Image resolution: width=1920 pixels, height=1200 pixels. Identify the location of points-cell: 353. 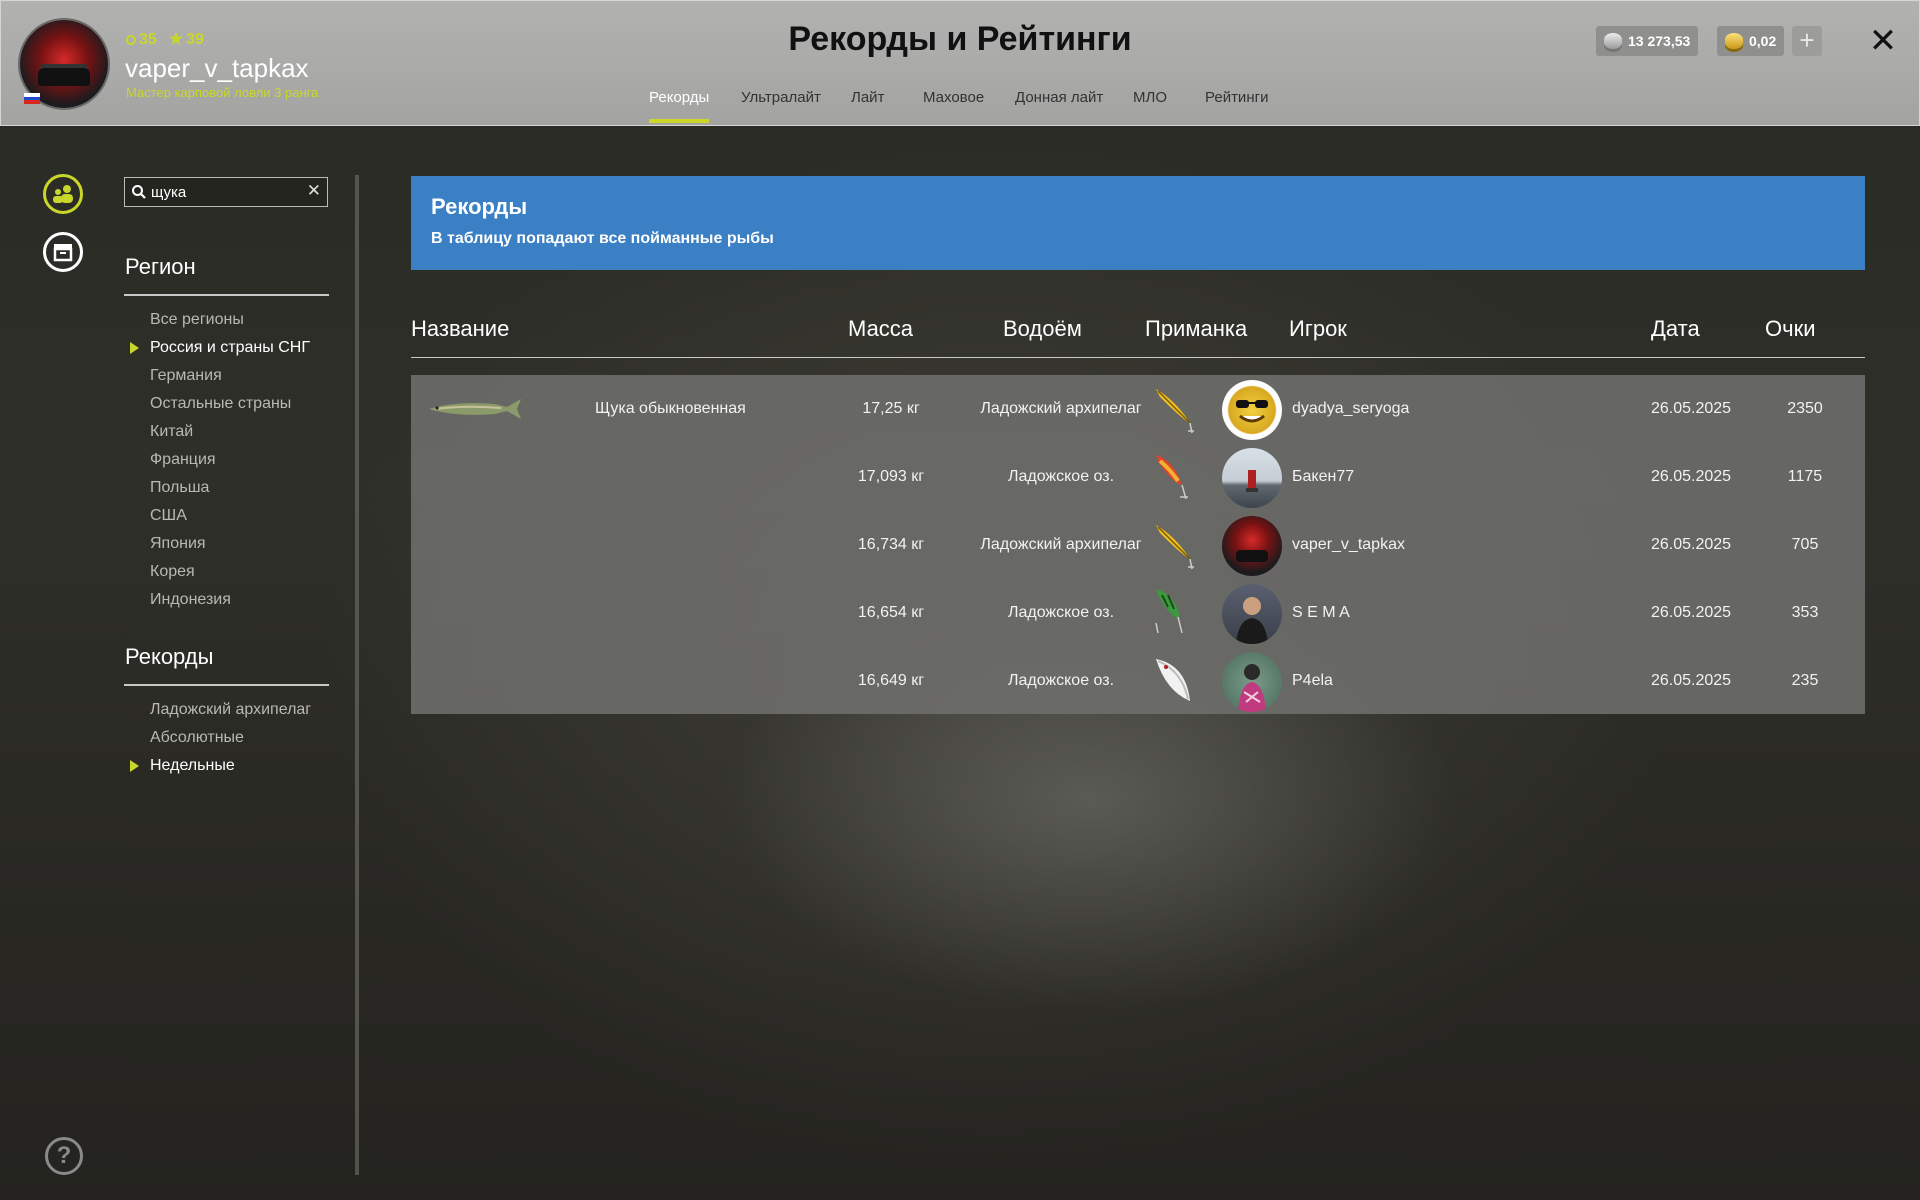
(1805, 612).